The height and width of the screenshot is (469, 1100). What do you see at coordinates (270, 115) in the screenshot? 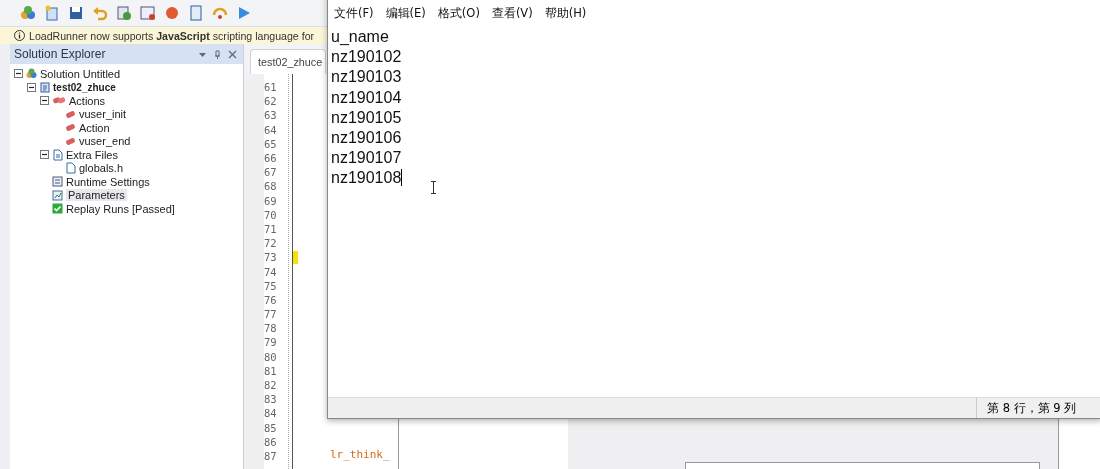
I see `line-number: 63` at bounding box center [270, 115].